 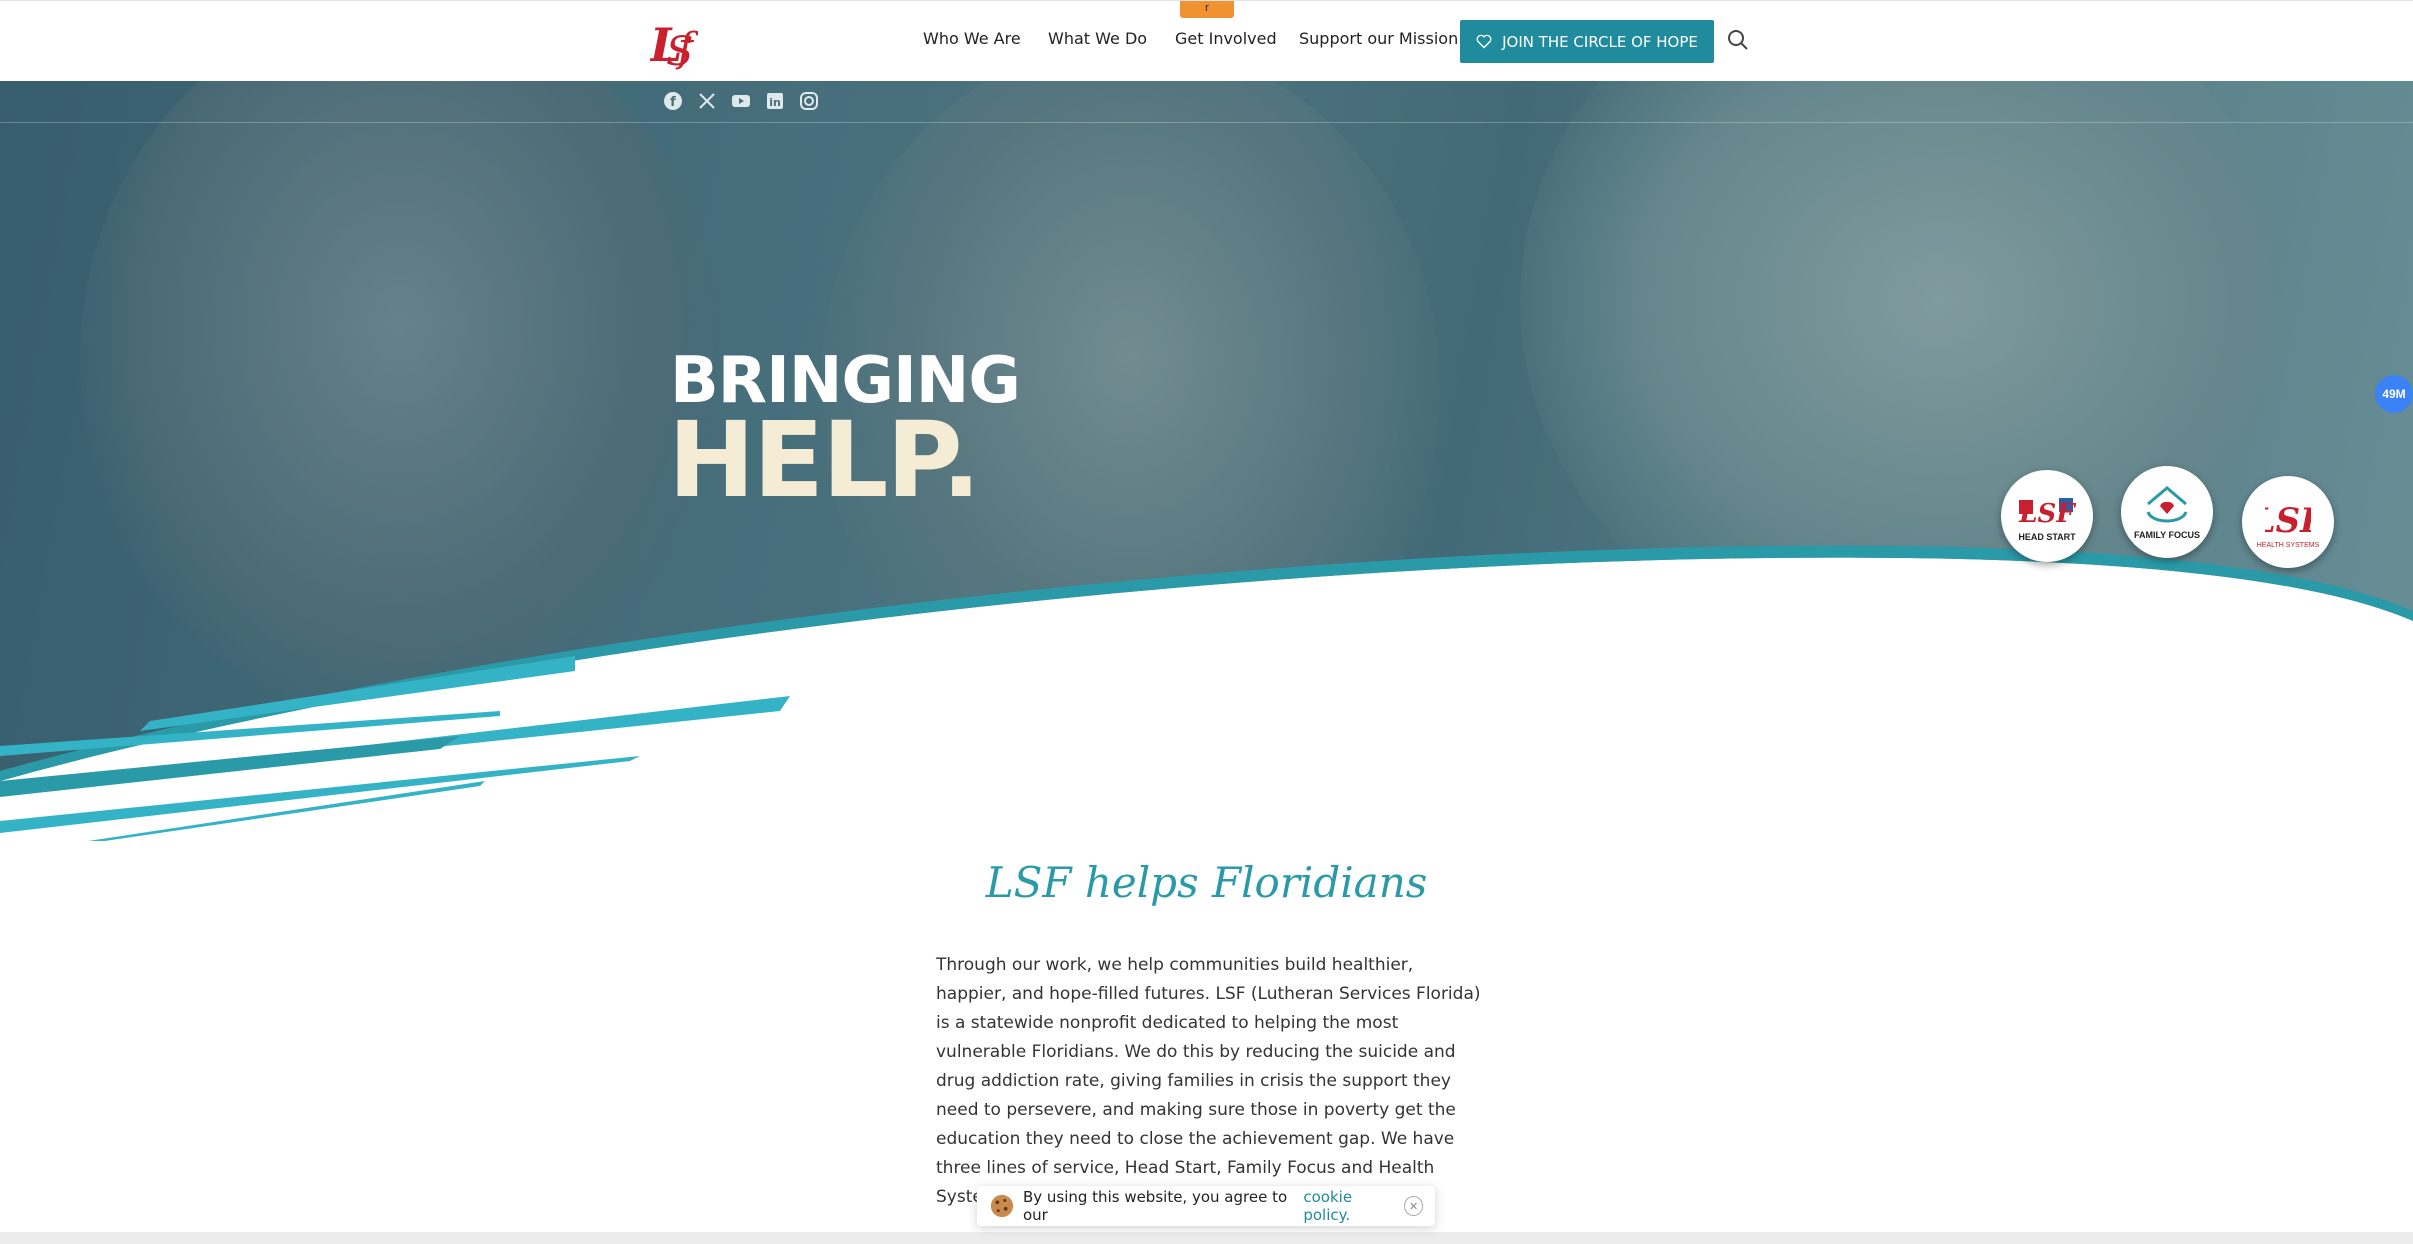 What do you see at coordinates (2394, 394) in the screenshot?
I see `side-counter-badge: 49M` at bounding box center [2394, 394].